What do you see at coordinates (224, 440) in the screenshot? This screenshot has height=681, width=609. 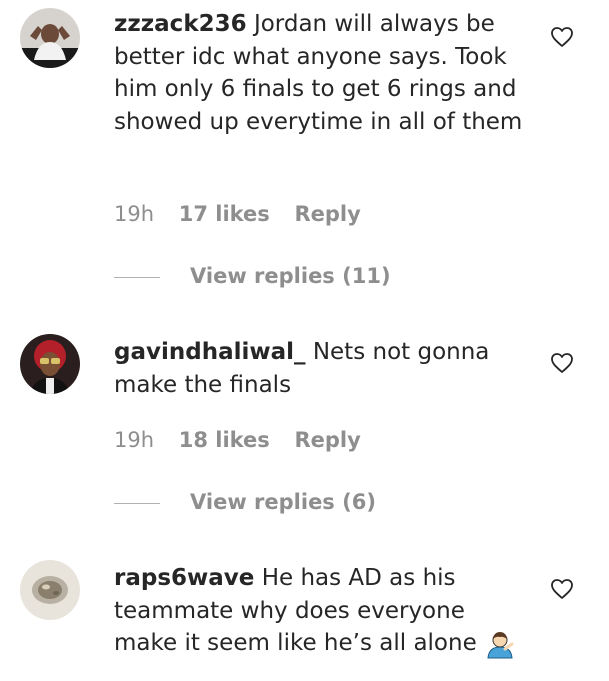 I see `likes-count: 18 likes` at bounding box center [224, 440].